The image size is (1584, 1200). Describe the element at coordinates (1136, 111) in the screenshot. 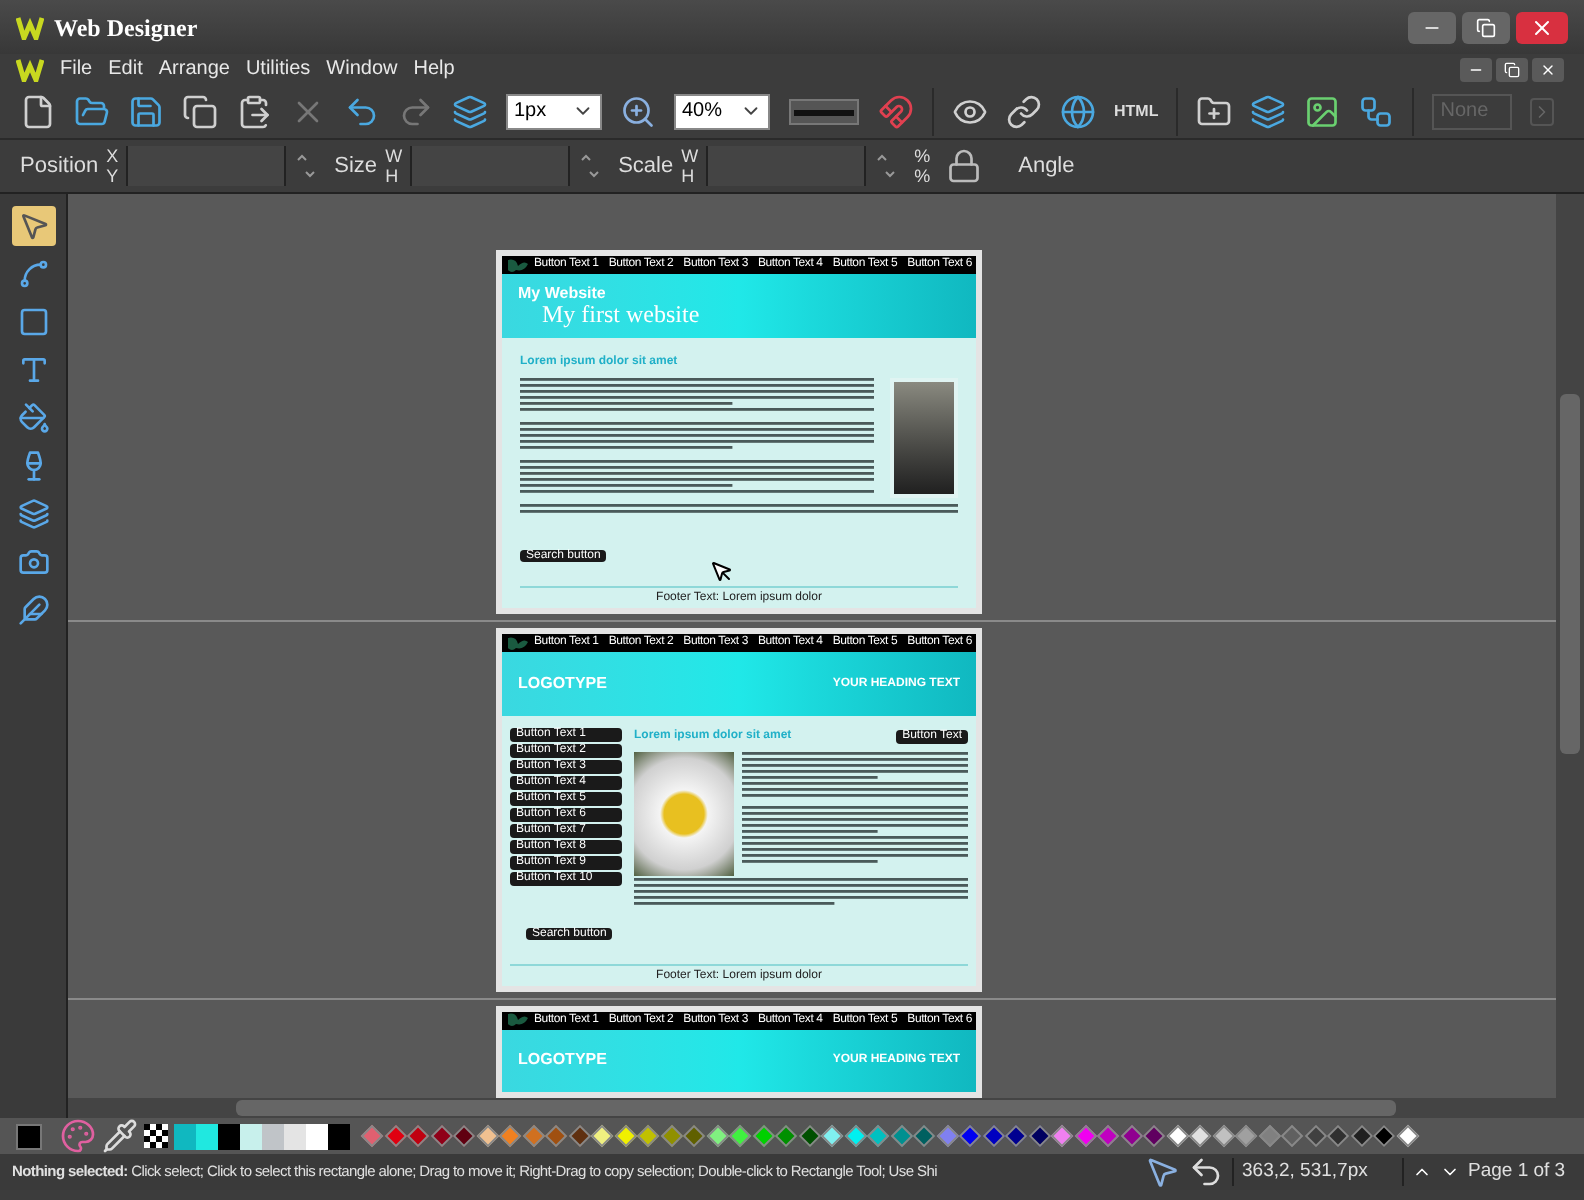

I see `html-export-button: HTML` at that location.